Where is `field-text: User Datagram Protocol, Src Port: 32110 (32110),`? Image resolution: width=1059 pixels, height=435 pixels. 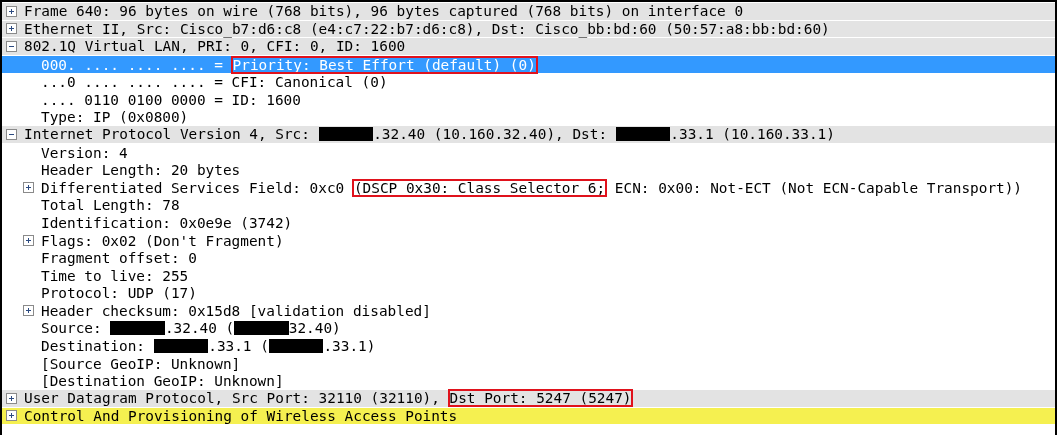 field-text: User Datagram Protocol, Src Port: 32110 (32110), is located at coordinates (232, 398).